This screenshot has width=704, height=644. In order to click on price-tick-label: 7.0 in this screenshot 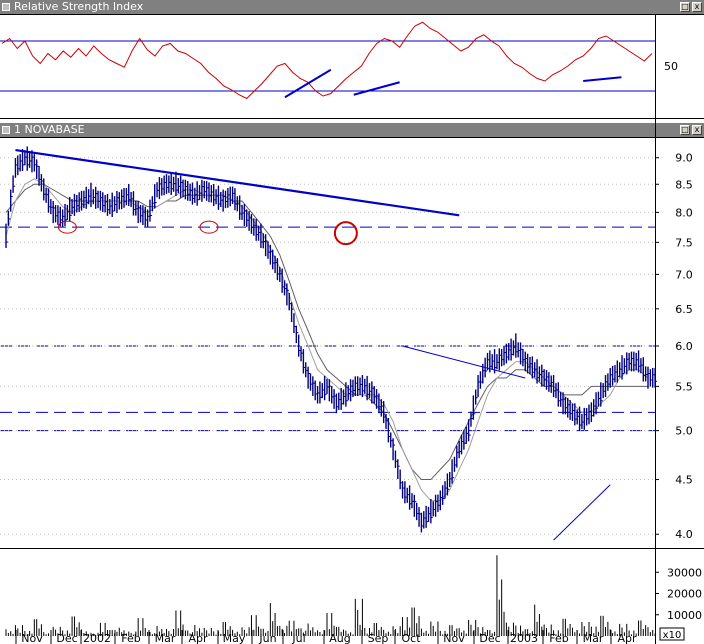, I will do `click(684, 274)`.